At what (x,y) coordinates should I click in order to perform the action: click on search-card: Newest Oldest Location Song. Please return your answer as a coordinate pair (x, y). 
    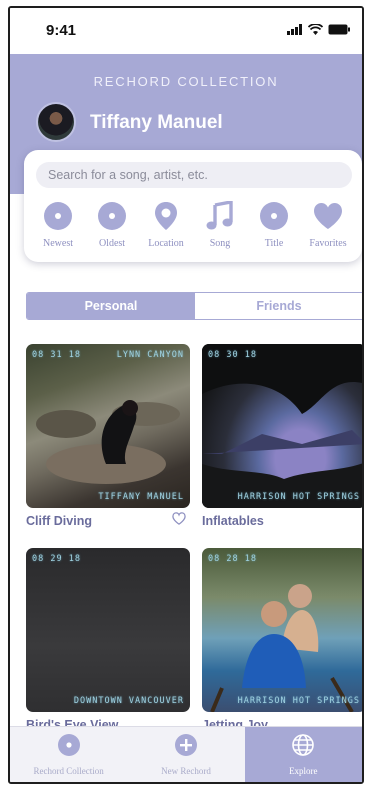
    Looking at the image, I should click on (193, 206).